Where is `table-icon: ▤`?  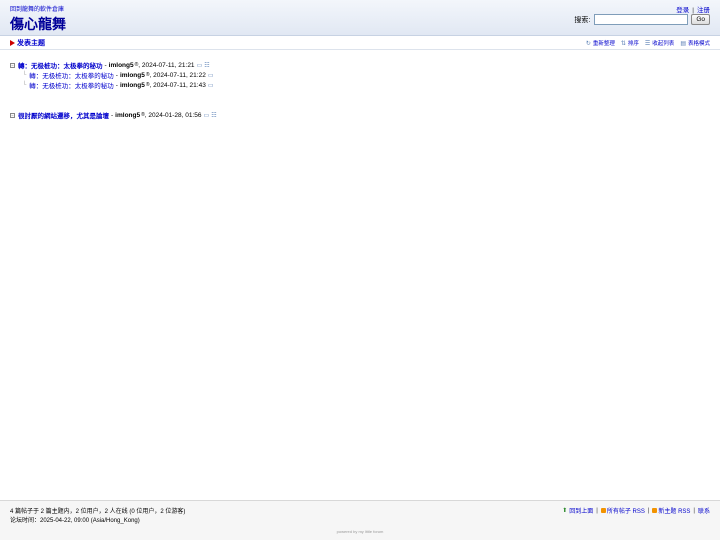
table-icon: ▤ is located at coordinates (683, 43).